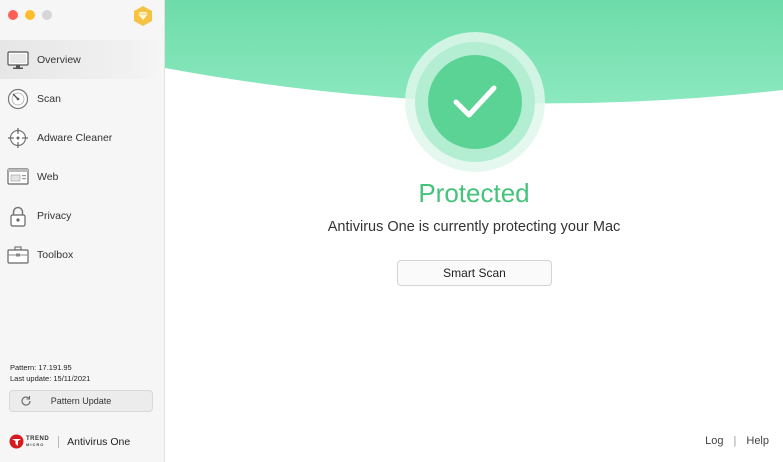  I want to click on sidebar-item-label: Overview, so click(59, 59).